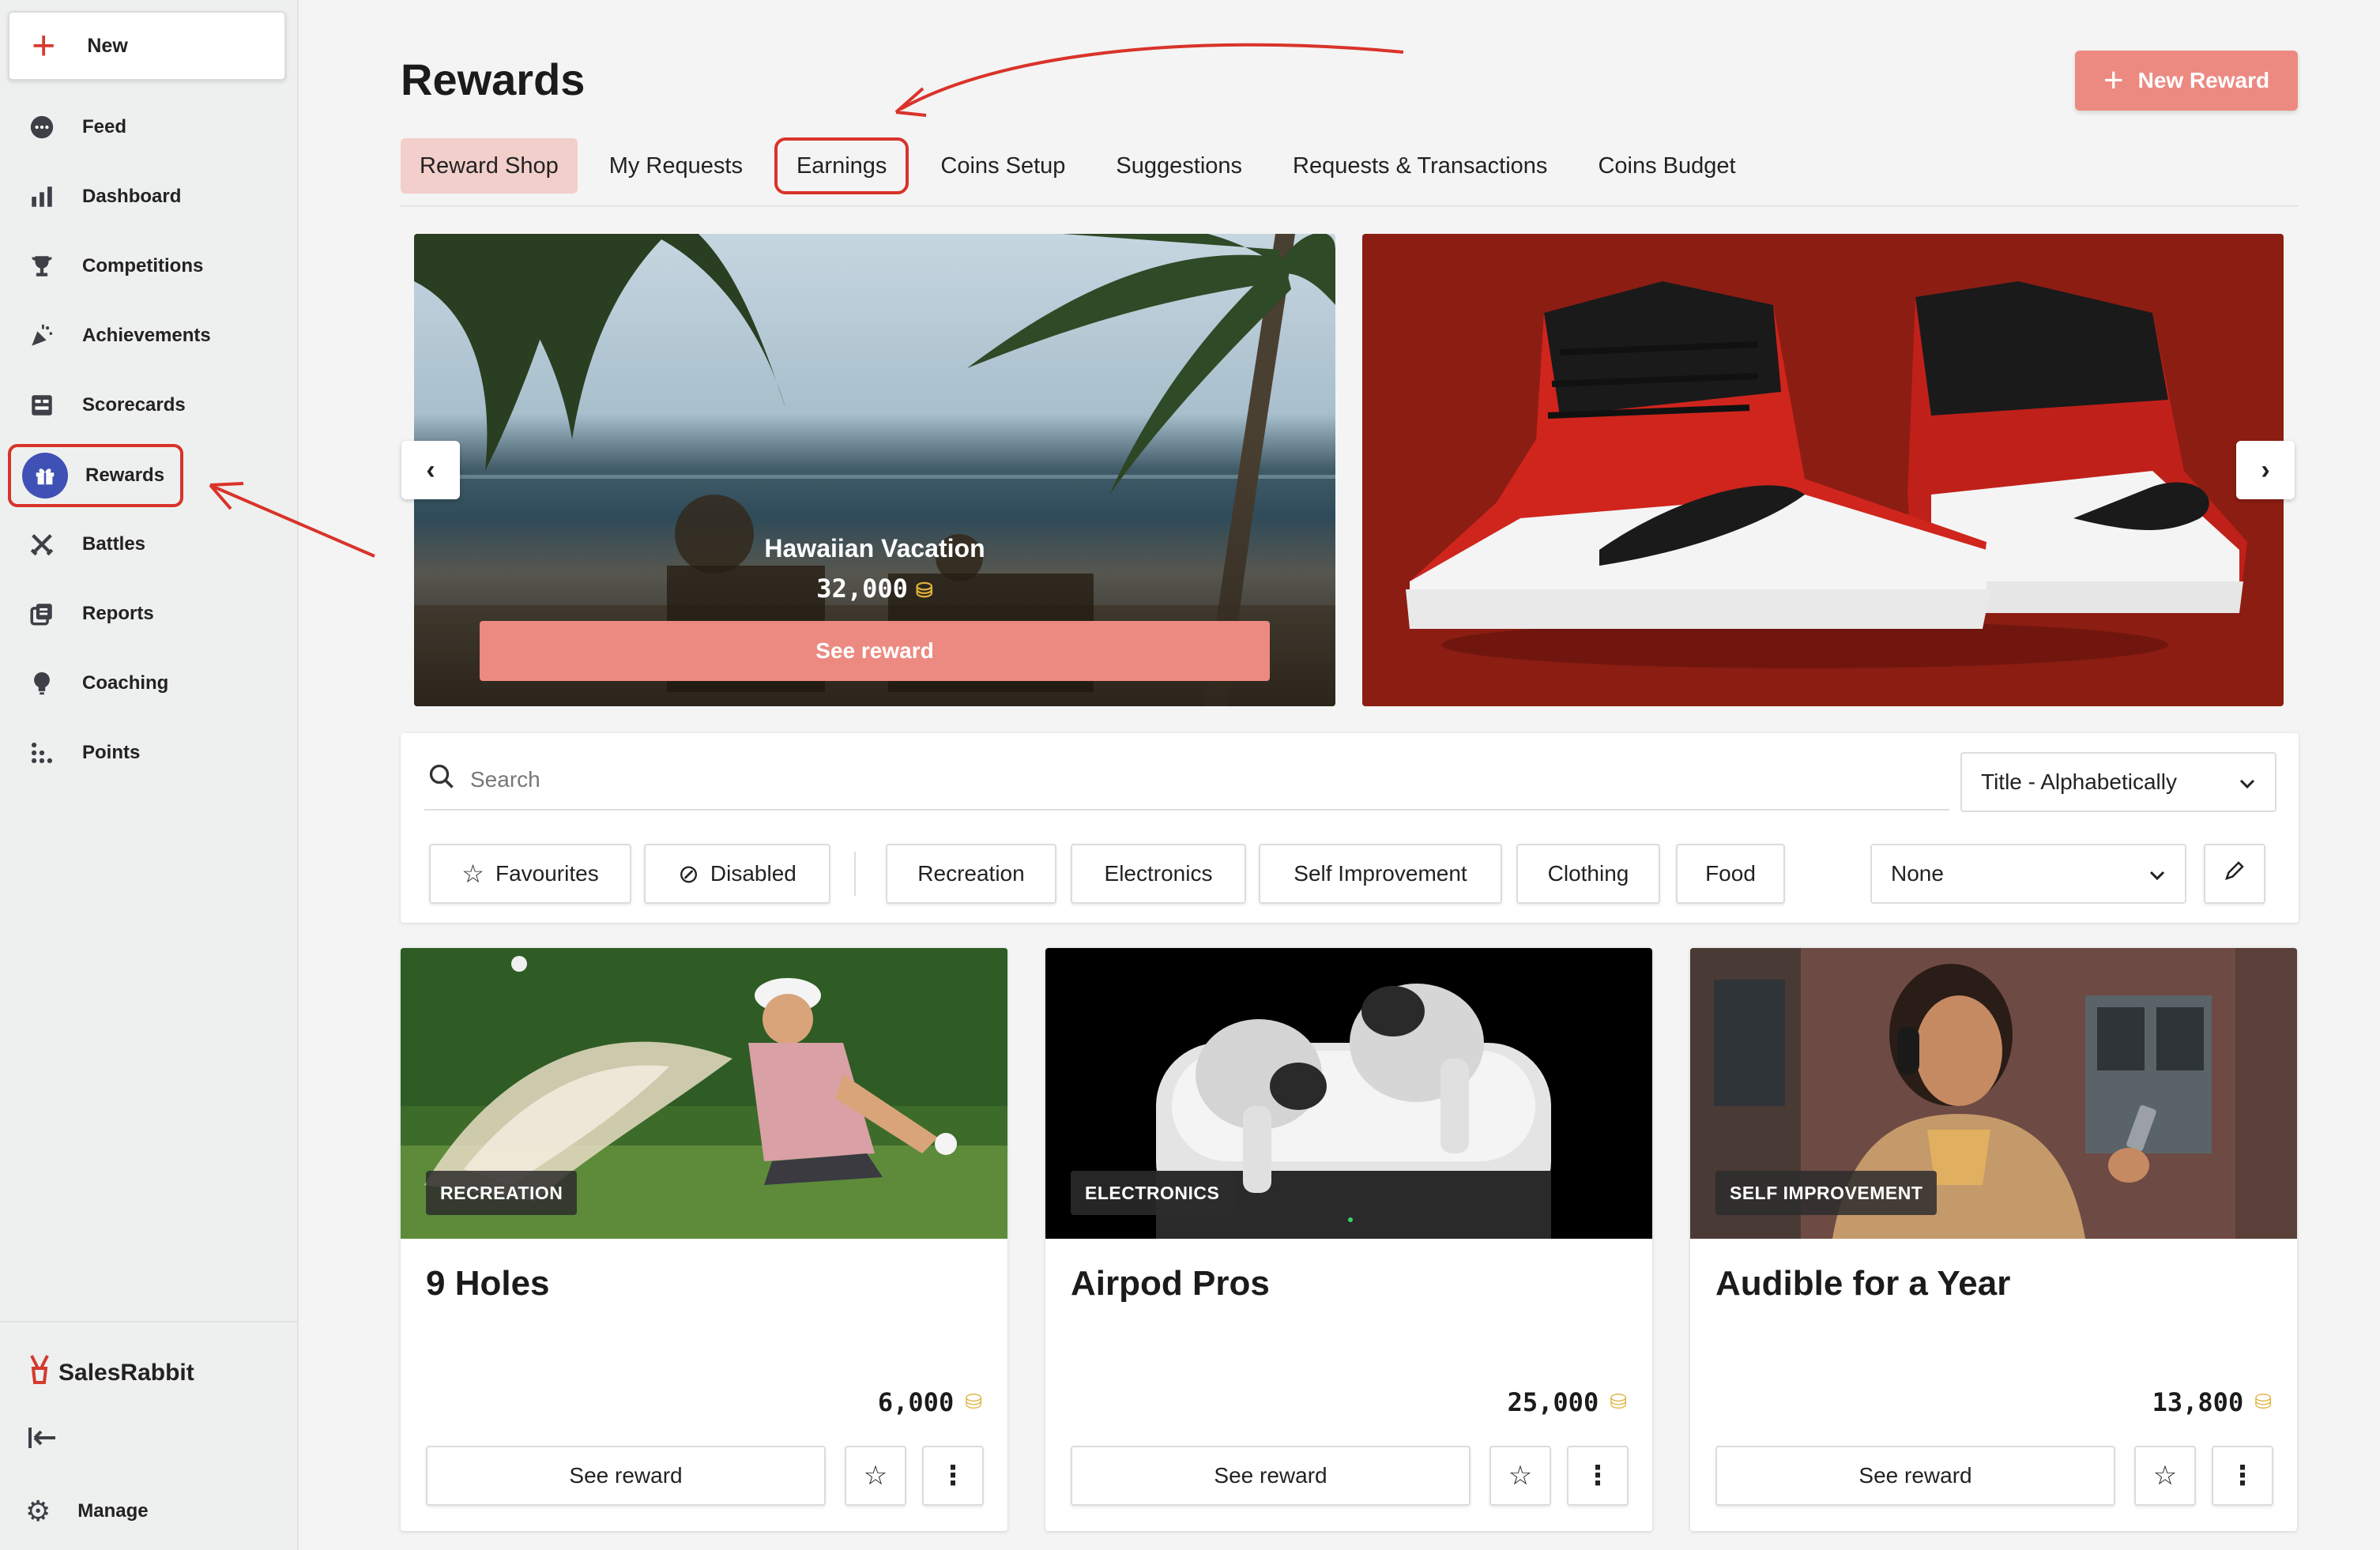 The image size is (2380, 1550). I want to click on chip-disabled: ⊘ Disabled, so click(737, 874).